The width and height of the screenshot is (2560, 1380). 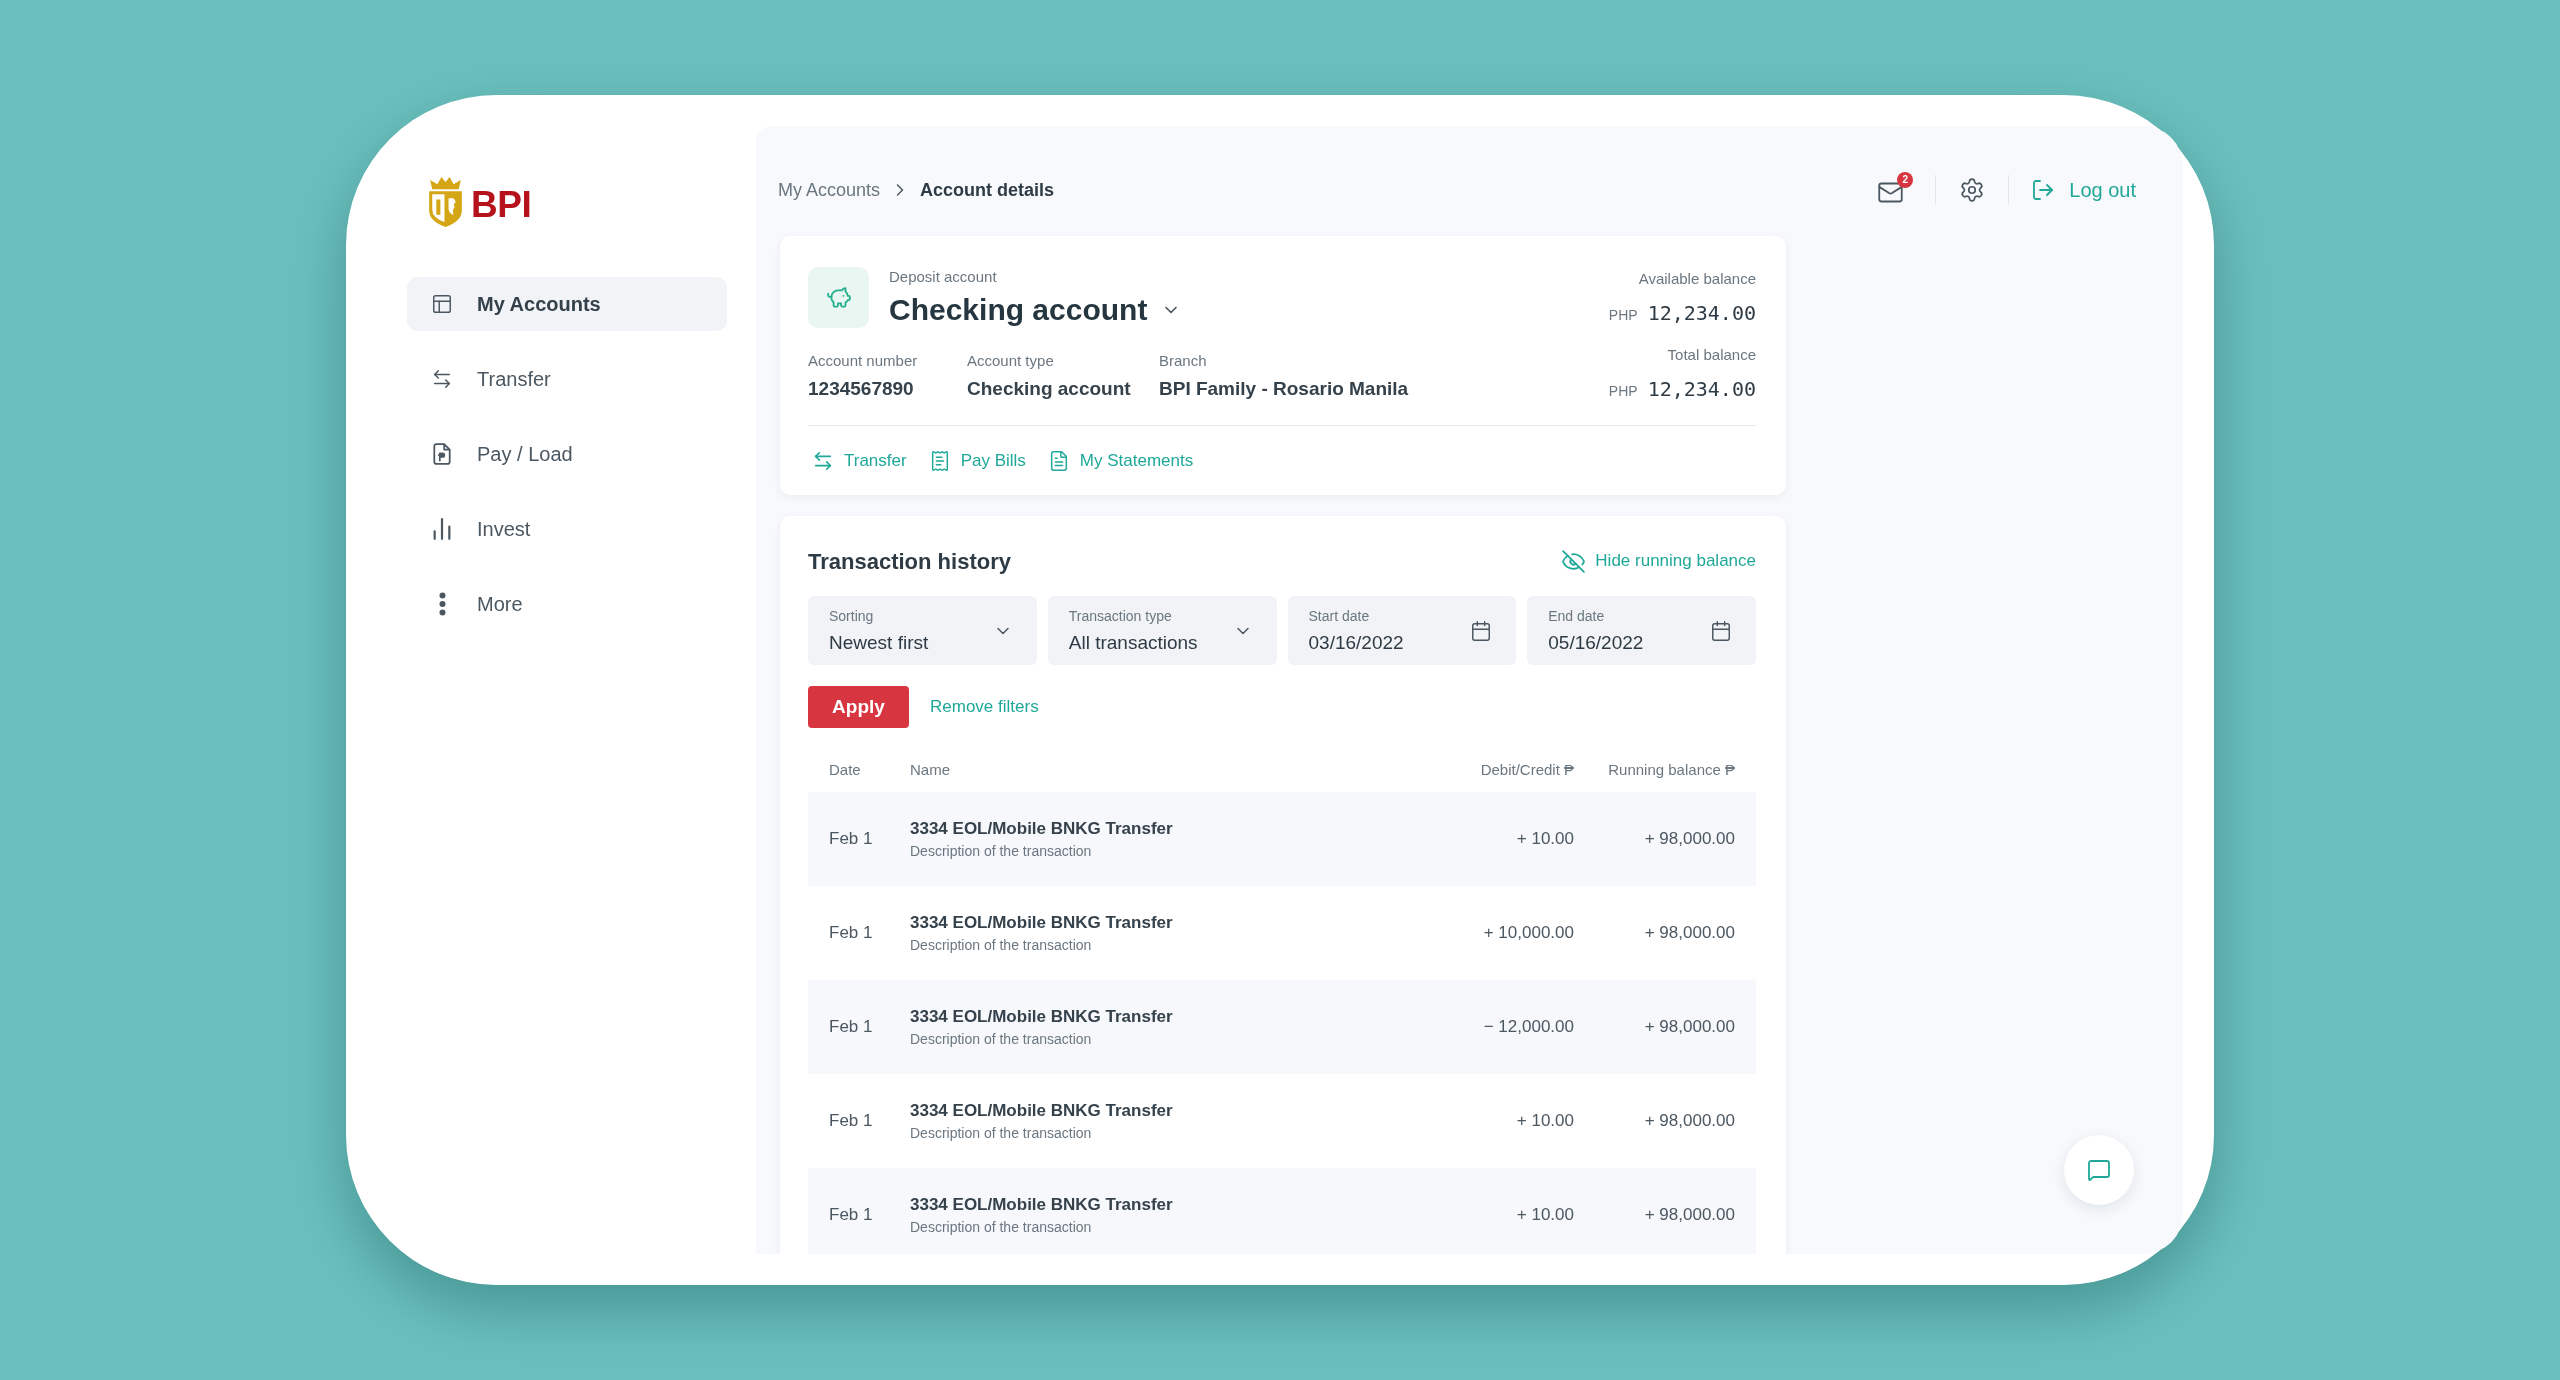 I want to click on piggy-bank-icon, so click(x=838, y=297).